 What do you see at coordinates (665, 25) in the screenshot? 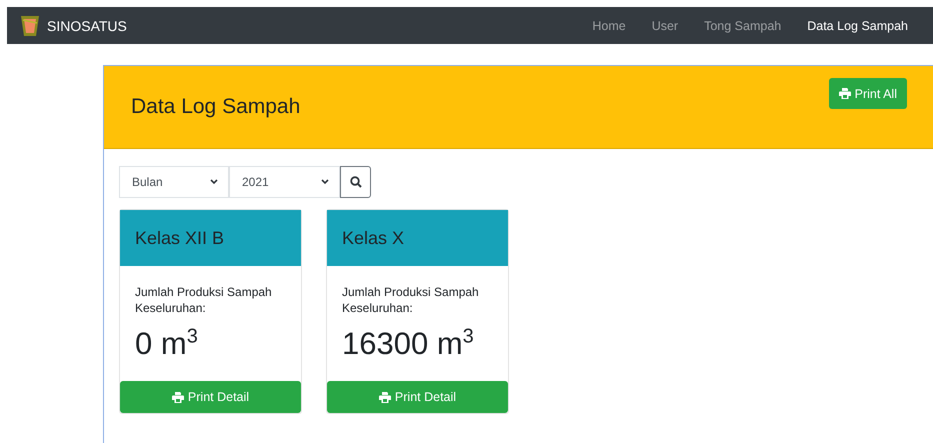
I see `nav-link: User` at bounding box center [665, 25].